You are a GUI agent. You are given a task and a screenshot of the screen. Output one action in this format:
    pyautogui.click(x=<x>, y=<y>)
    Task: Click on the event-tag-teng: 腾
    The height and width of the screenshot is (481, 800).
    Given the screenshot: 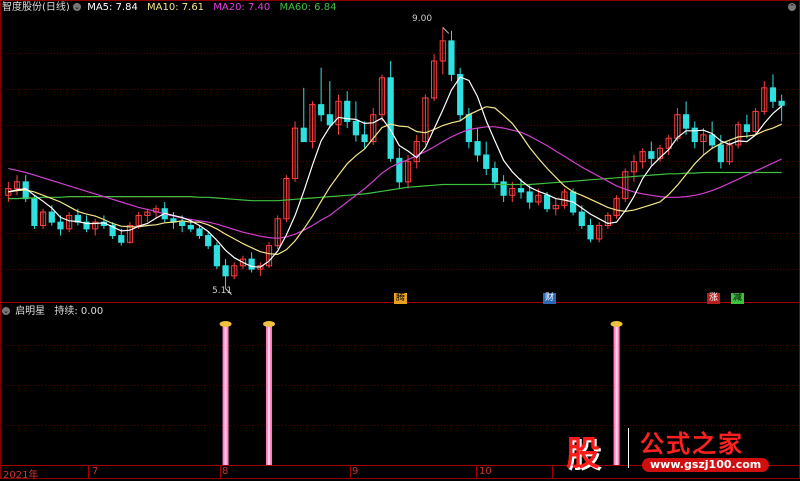 What is the action you would take?
    pyautogui.click(x=401, y=298)
    